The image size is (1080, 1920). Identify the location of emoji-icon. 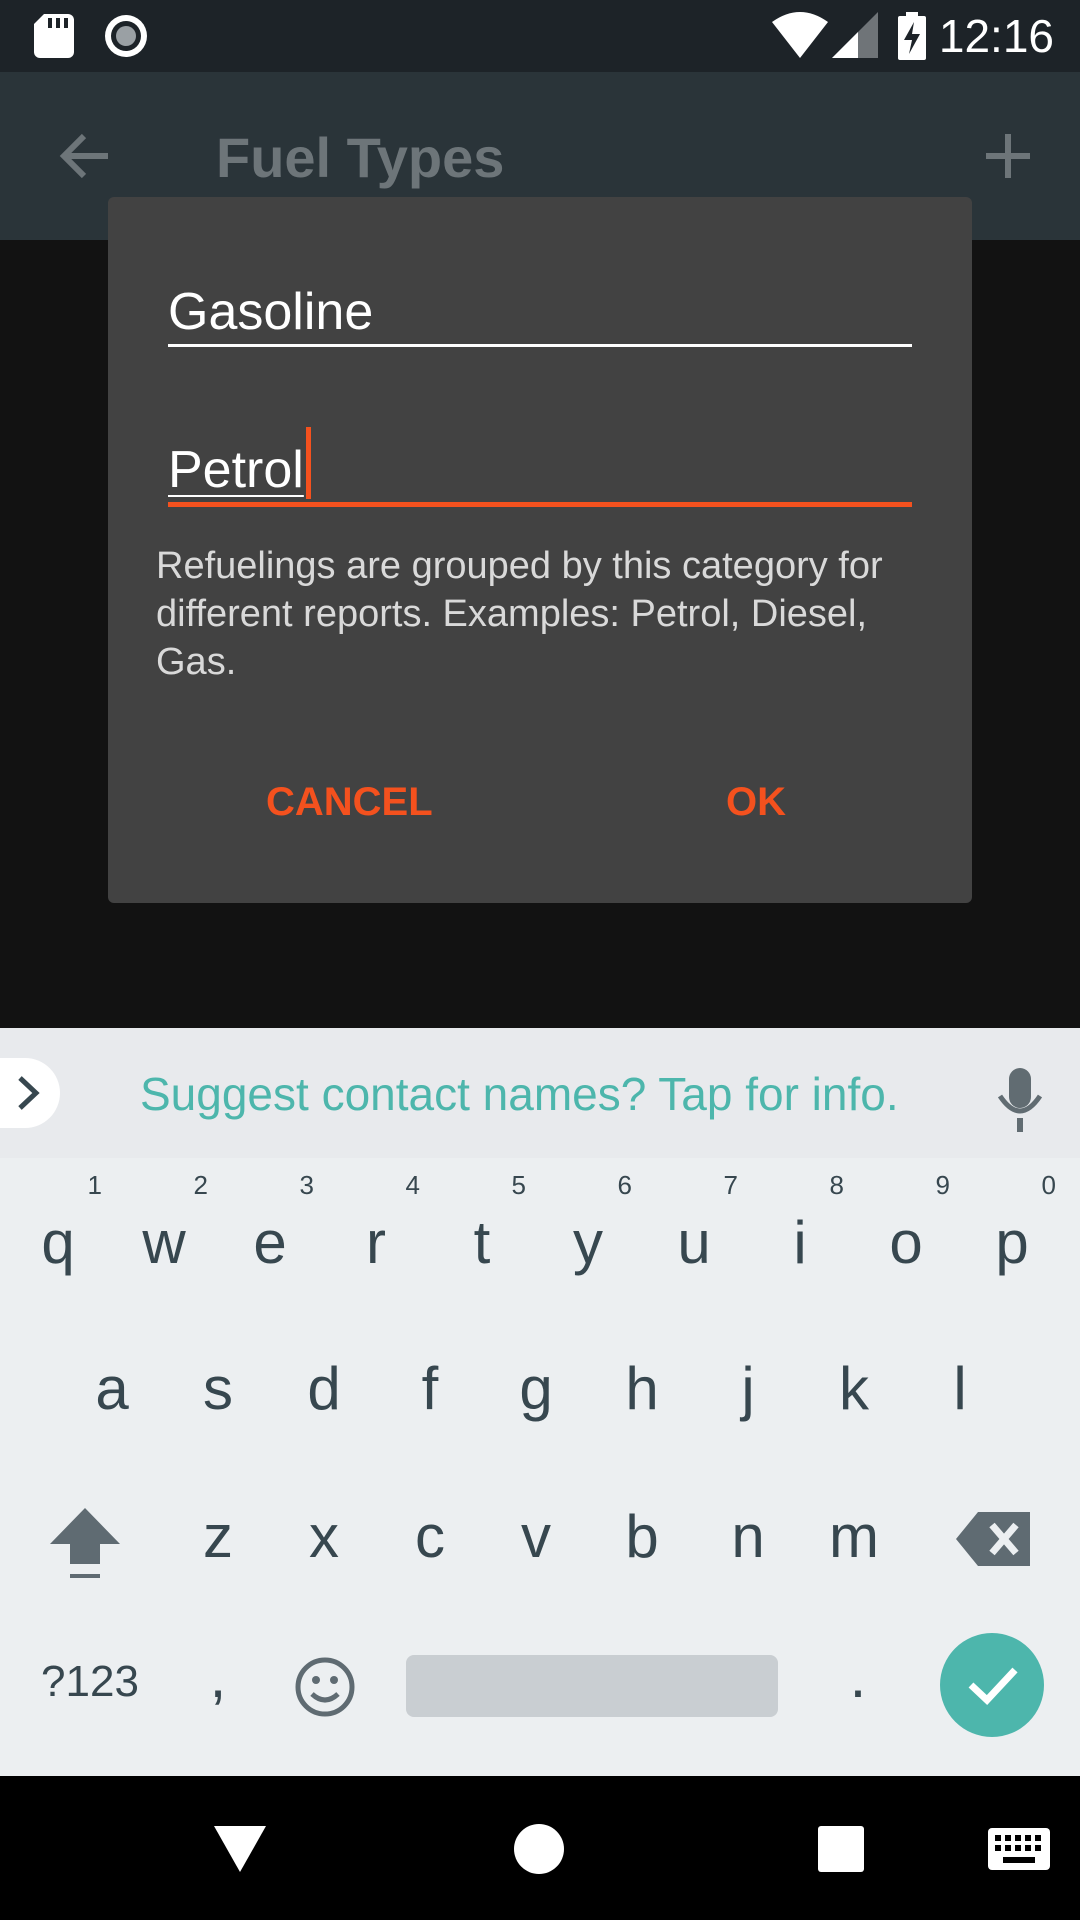
(325, 1687).